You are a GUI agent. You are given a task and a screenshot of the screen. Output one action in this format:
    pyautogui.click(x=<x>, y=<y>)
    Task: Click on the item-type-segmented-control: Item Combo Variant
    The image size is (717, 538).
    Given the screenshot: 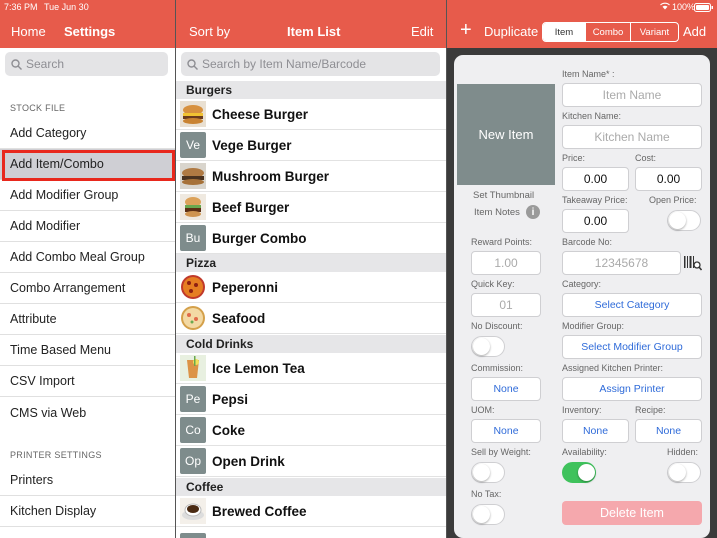 What is the action you would take?
    pyautogui.click(x=610, y=32)
    